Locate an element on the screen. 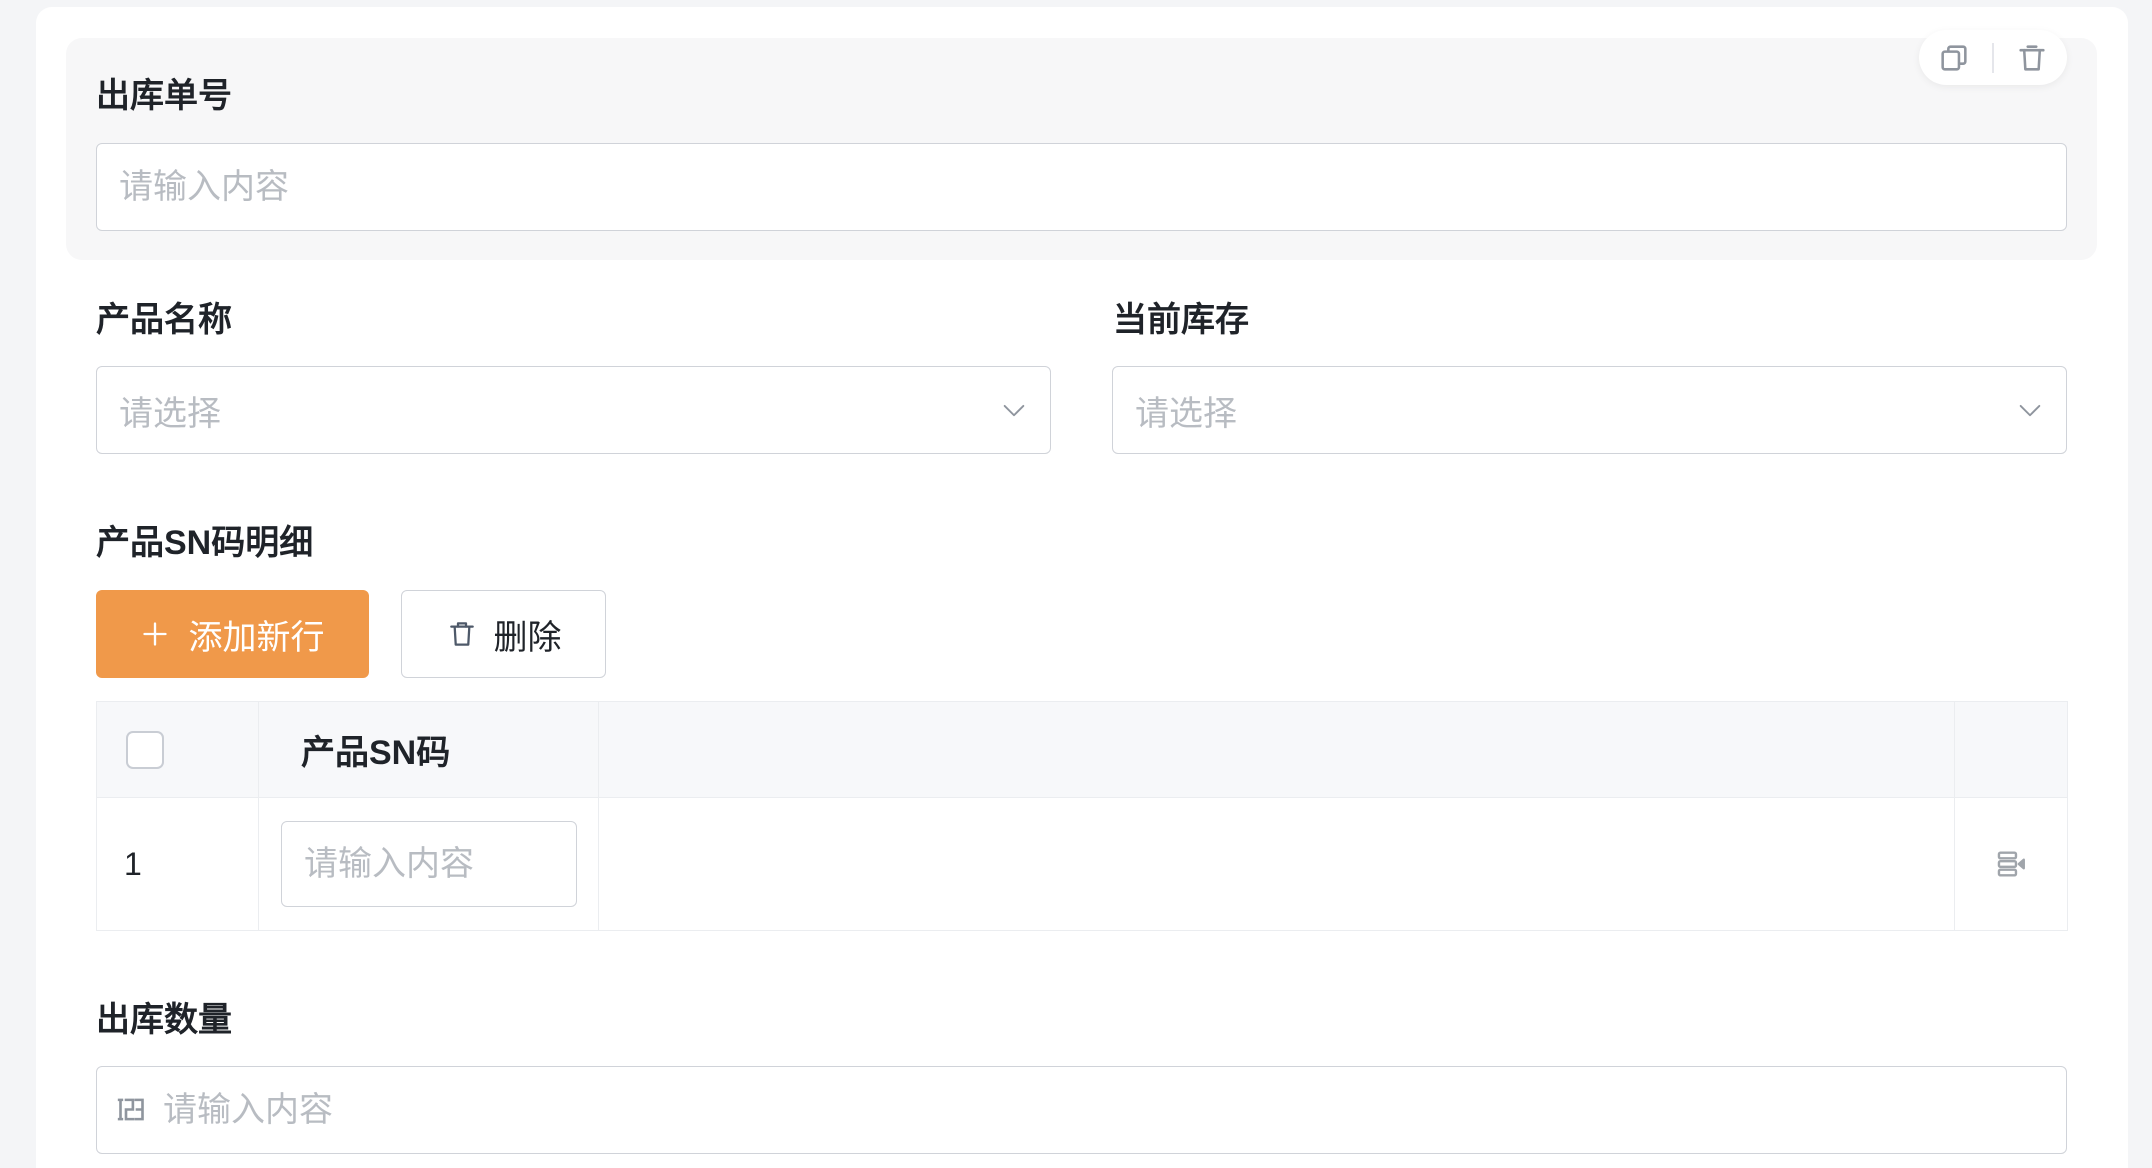  number-input-icon is located at coordinates (131, 1109).